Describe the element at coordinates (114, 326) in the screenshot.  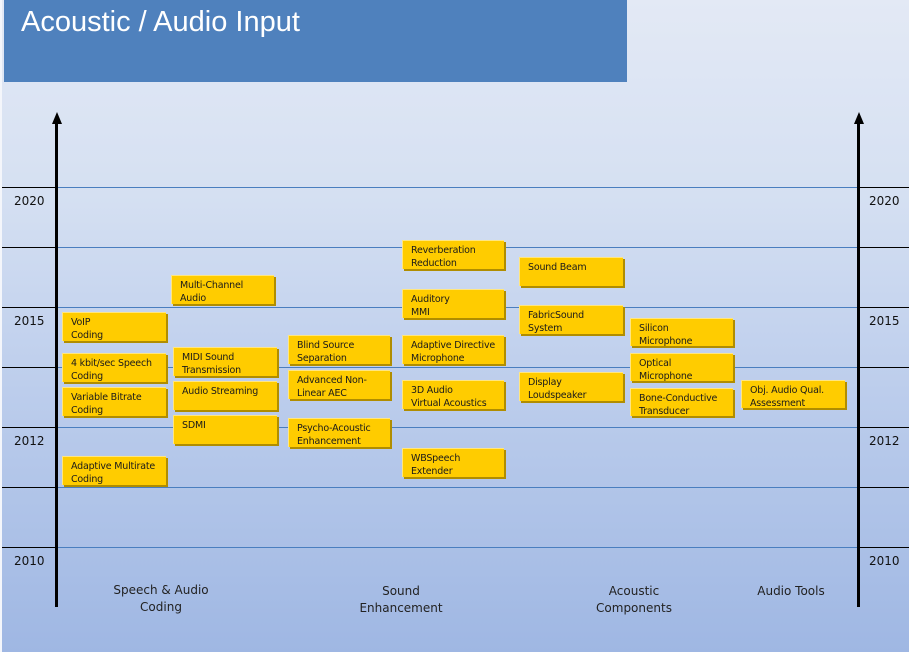
I see `tech-box-voip-coding: VoIP Coding` at that location.